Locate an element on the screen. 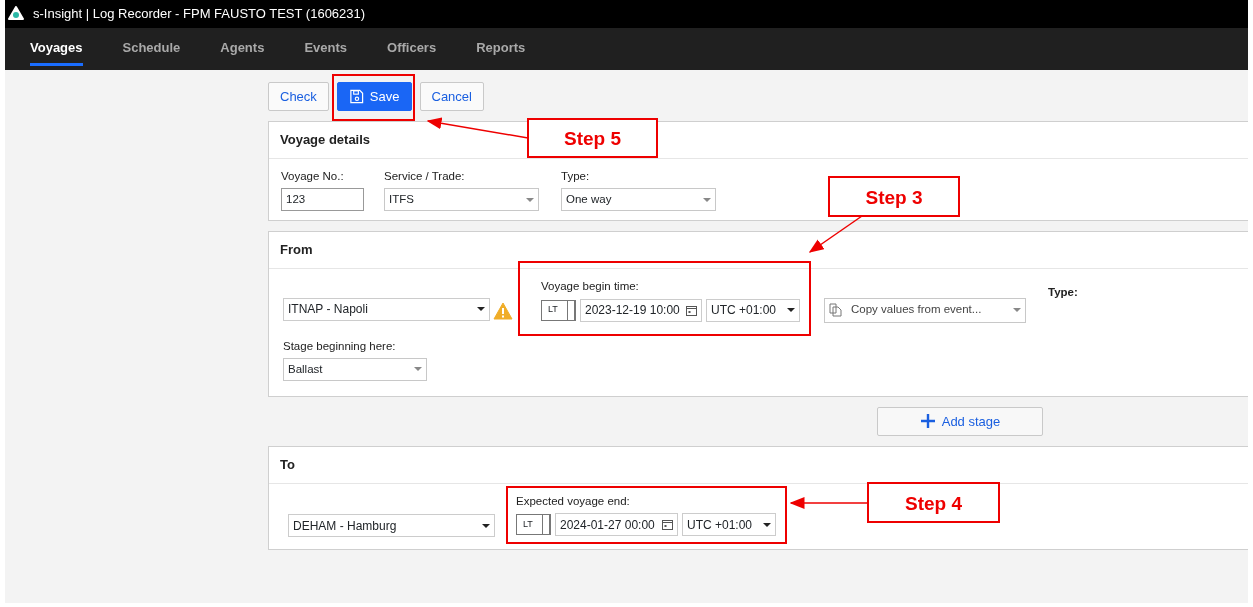 This screenshot has height=607, width=1253. dropdown-field: ITNAP - Napoli is located at coordinates (386, 309).